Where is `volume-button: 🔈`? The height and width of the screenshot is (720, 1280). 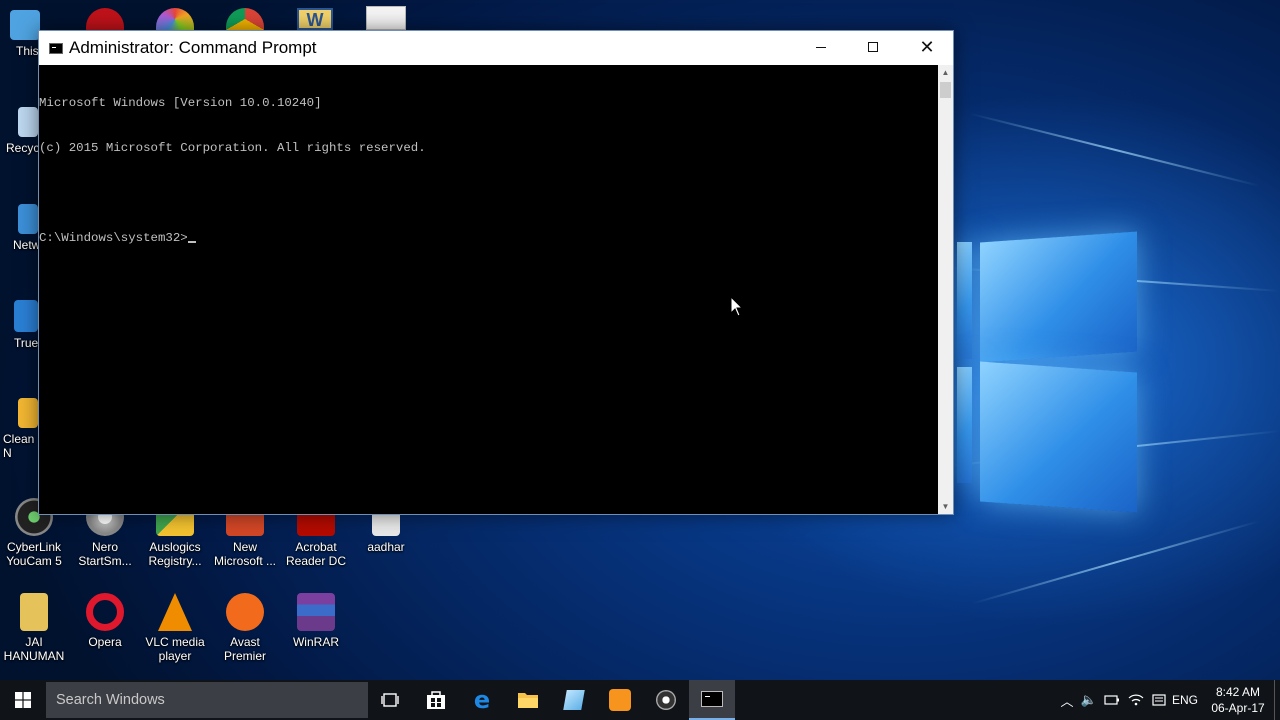 volume-button: 🔈 is located at coordinates (1089, 700).